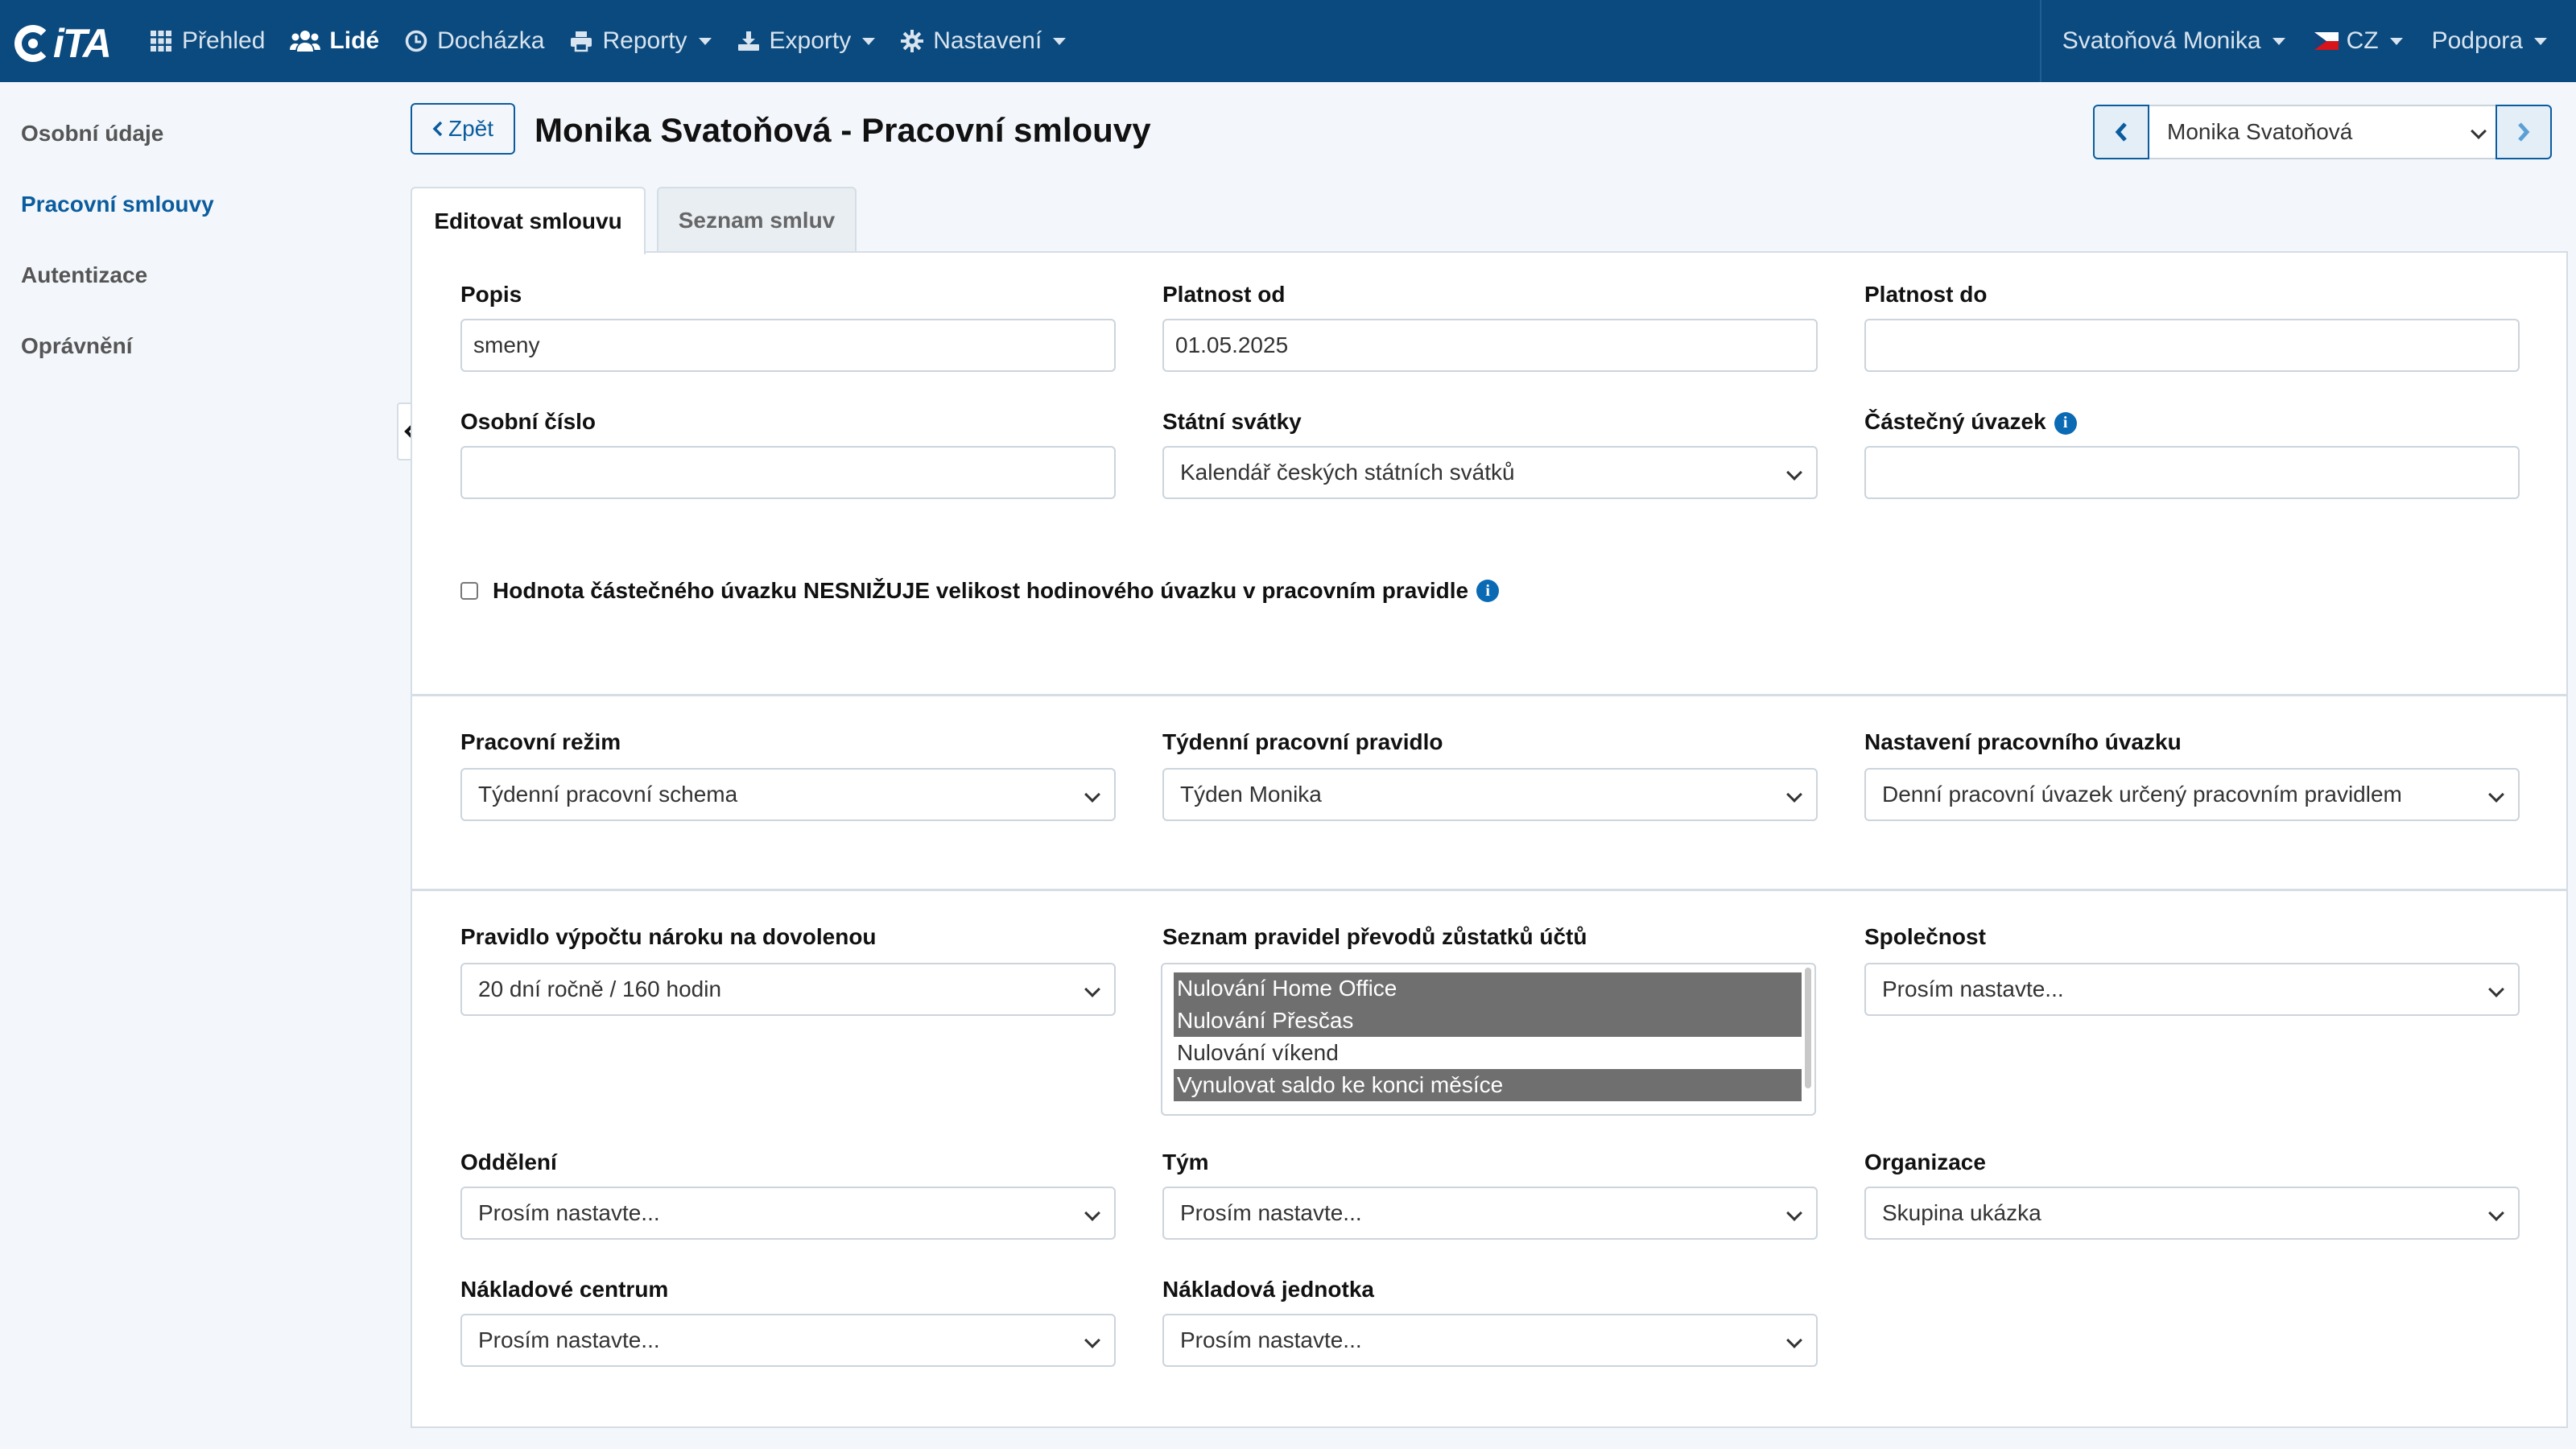 This screenshot has height=1449, width=2576. Describe the element at coordinates (528, 221) in the screenshot. I see `tab-editovat-smlouvu: Editovat smlouvu` at that location.